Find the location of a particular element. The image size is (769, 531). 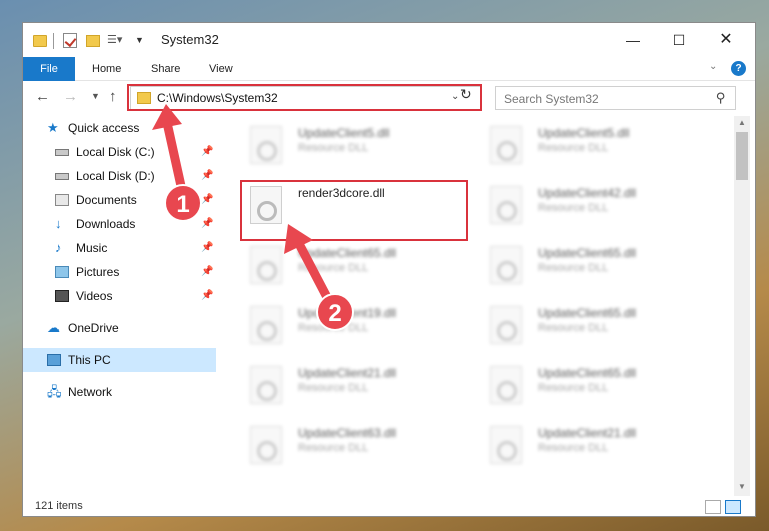

recent-locations-icon: ▼ is located at coordinates (95, 96).